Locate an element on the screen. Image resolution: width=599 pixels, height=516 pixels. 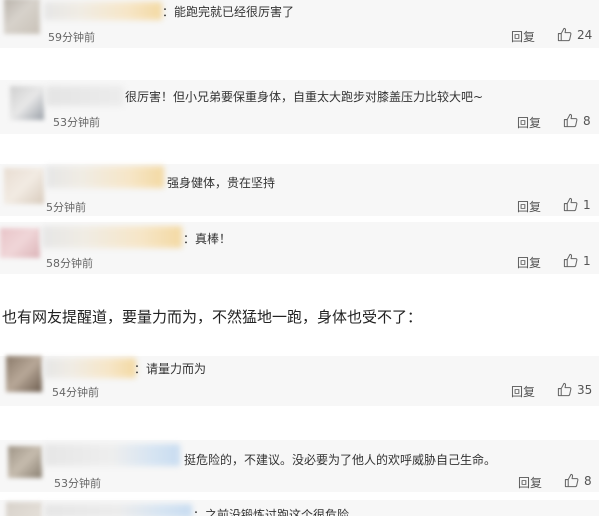
comment-text: 挺危险的，不建议。没必要为了他人的欢呼威胁自己生命。 is located at coordinates (340, 460).